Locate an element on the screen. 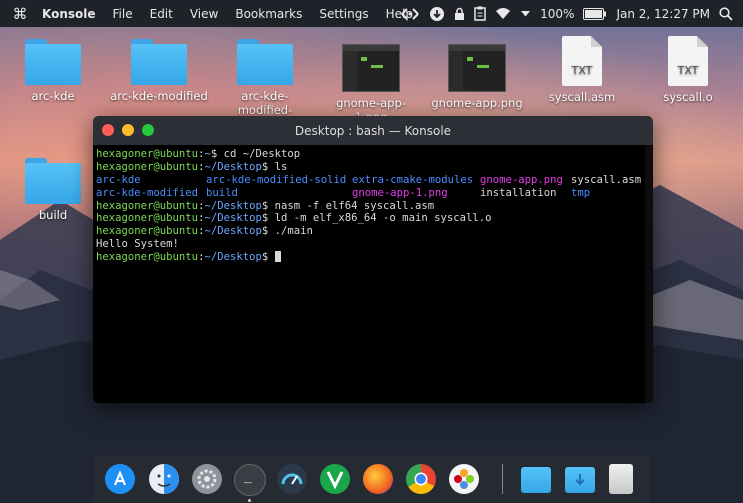 This screenshot has height=503, width=743. ls-entry: gnome-app-1.png is located at coordinates (400, 192).